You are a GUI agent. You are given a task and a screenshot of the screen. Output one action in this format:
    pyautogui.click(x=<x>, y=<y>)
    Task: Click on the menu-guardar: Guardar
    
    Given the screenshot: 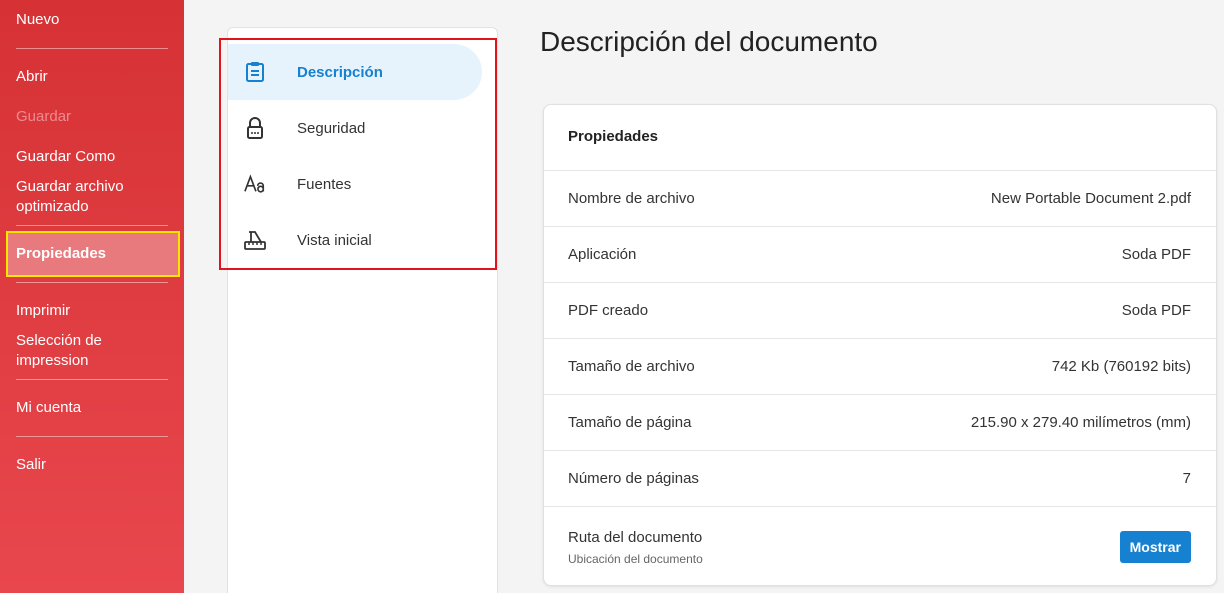 What is the action you would take?
    pyautogui.click(x=44, y=116)
    